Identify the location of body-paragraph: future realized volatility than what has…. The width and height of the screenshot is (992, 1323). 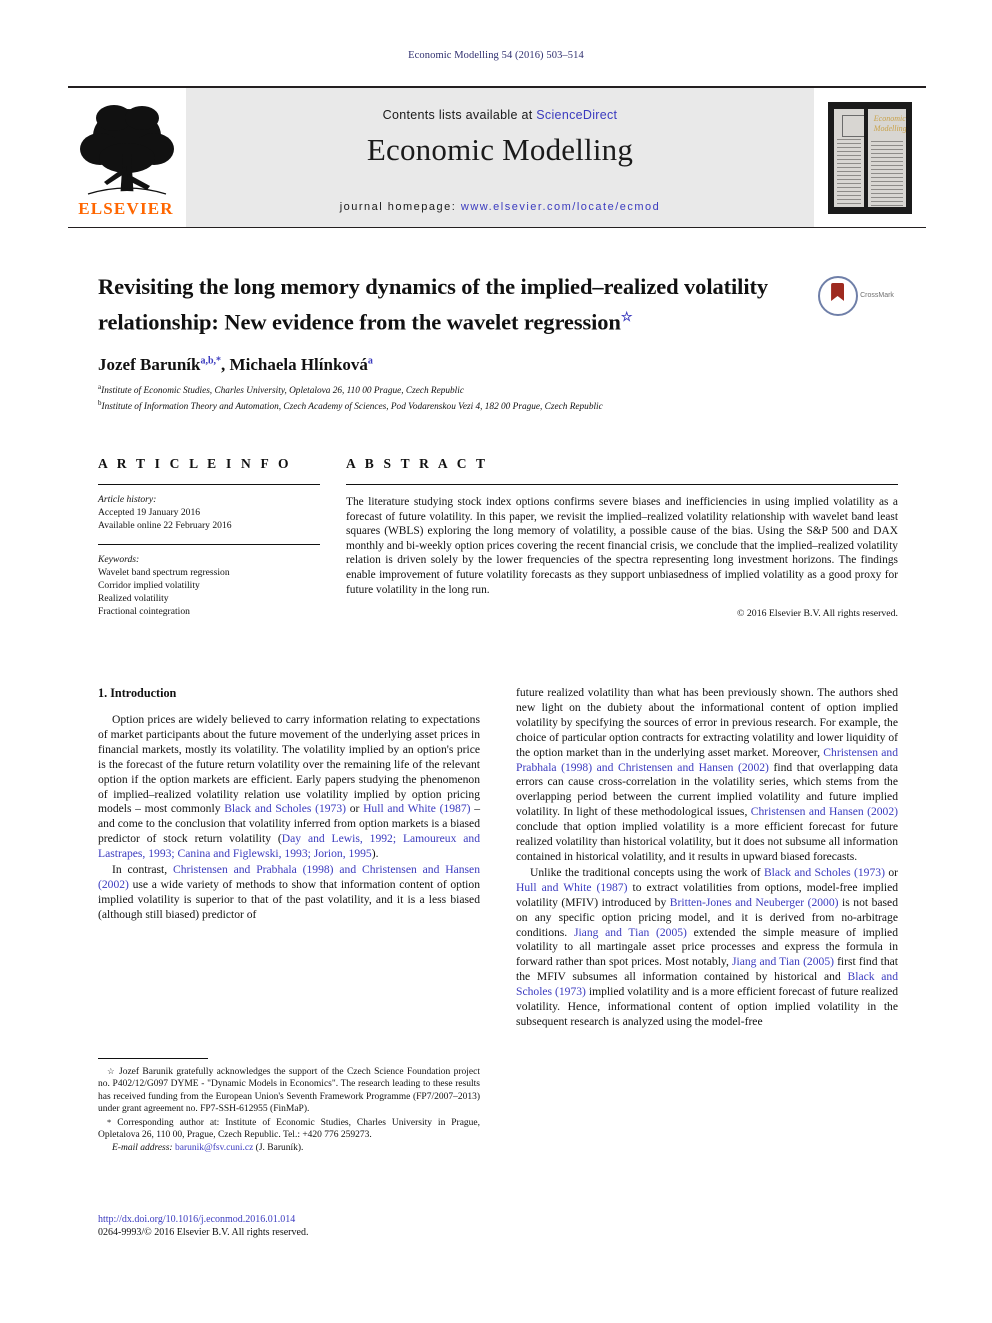
(707, 775).